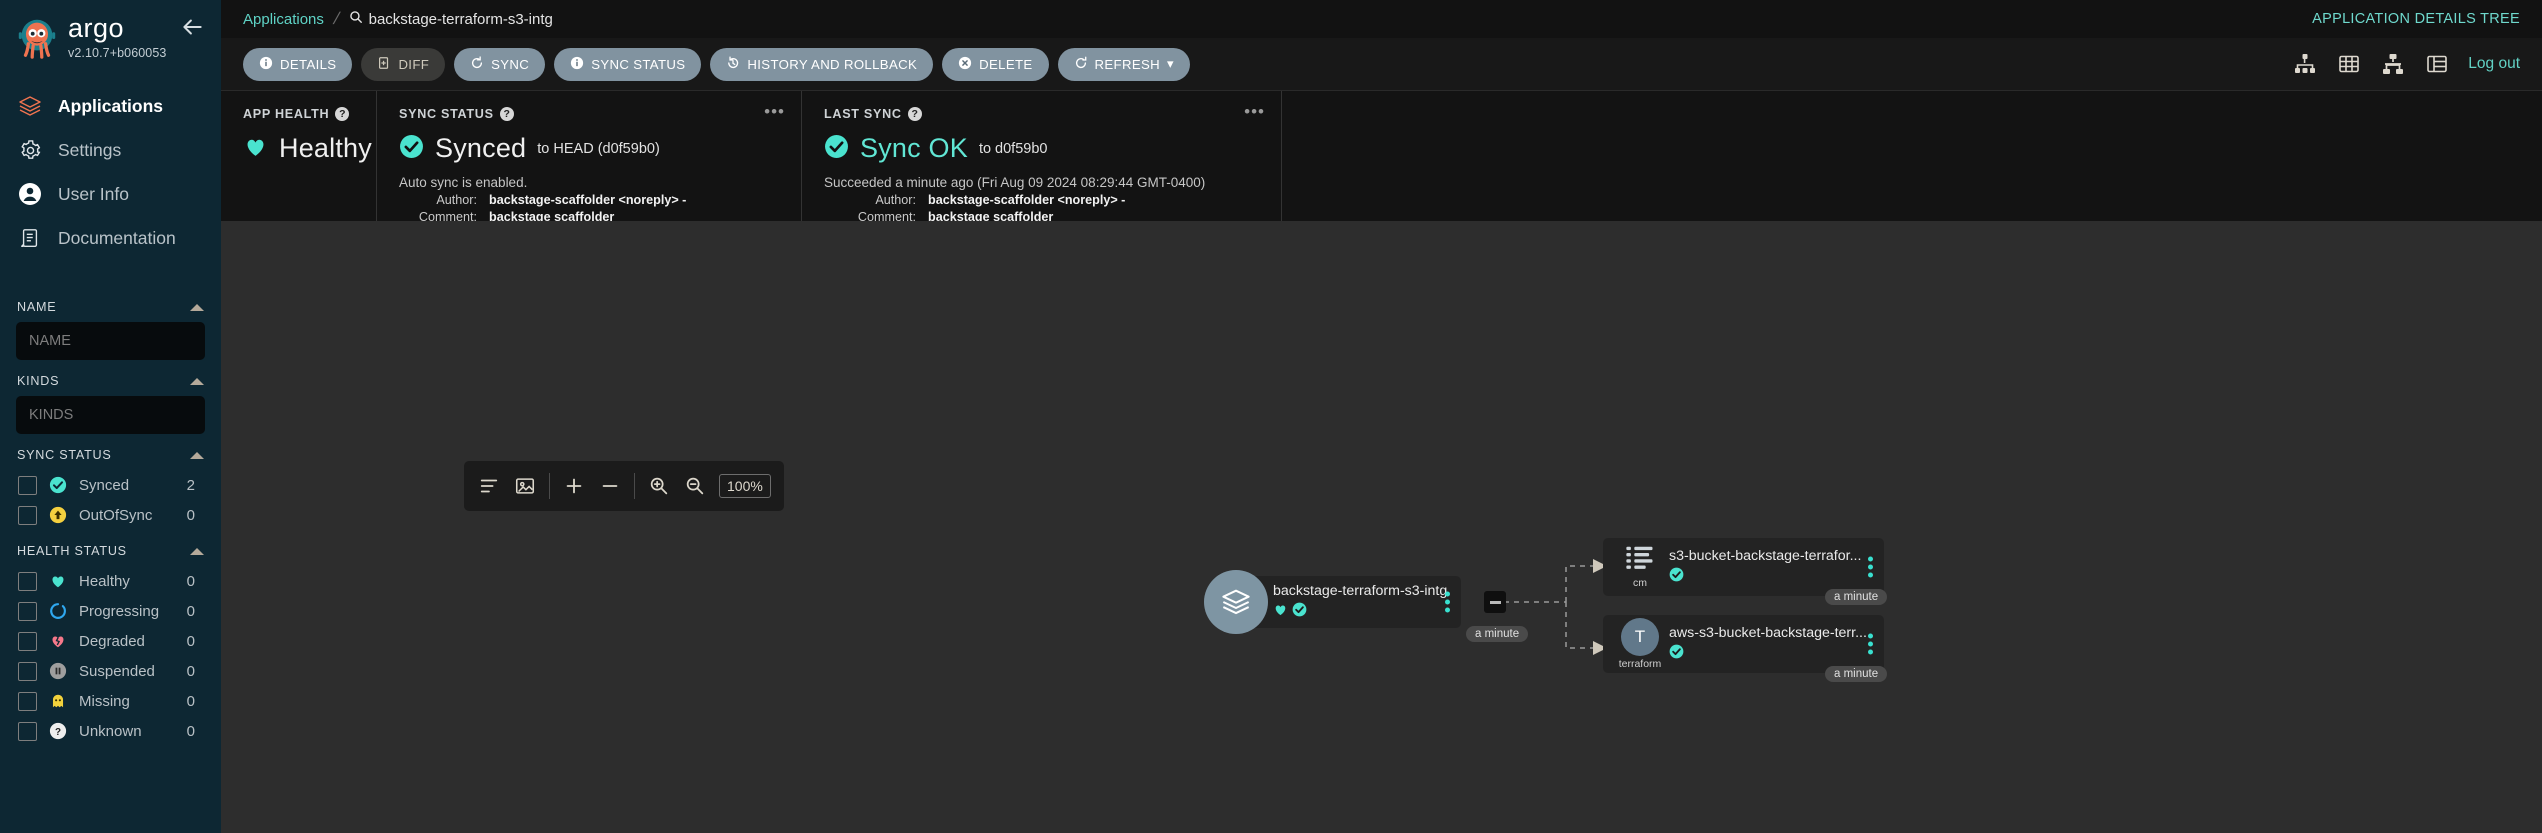  Describe the element at coordinates (477, 64) in the screenshot. I see `sync-icon` at that location.